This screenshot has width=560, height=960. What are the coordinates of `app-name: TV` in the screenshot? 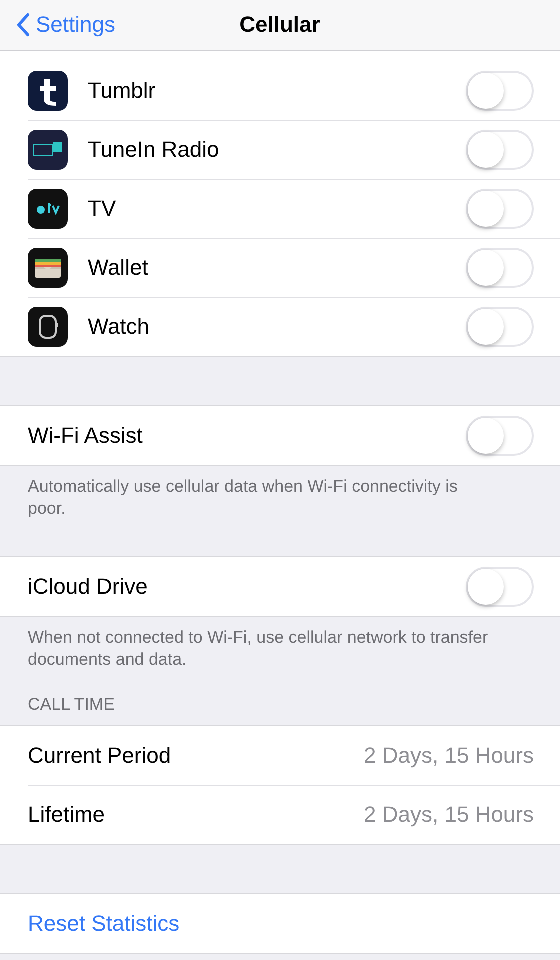 It's located at (103, 209).